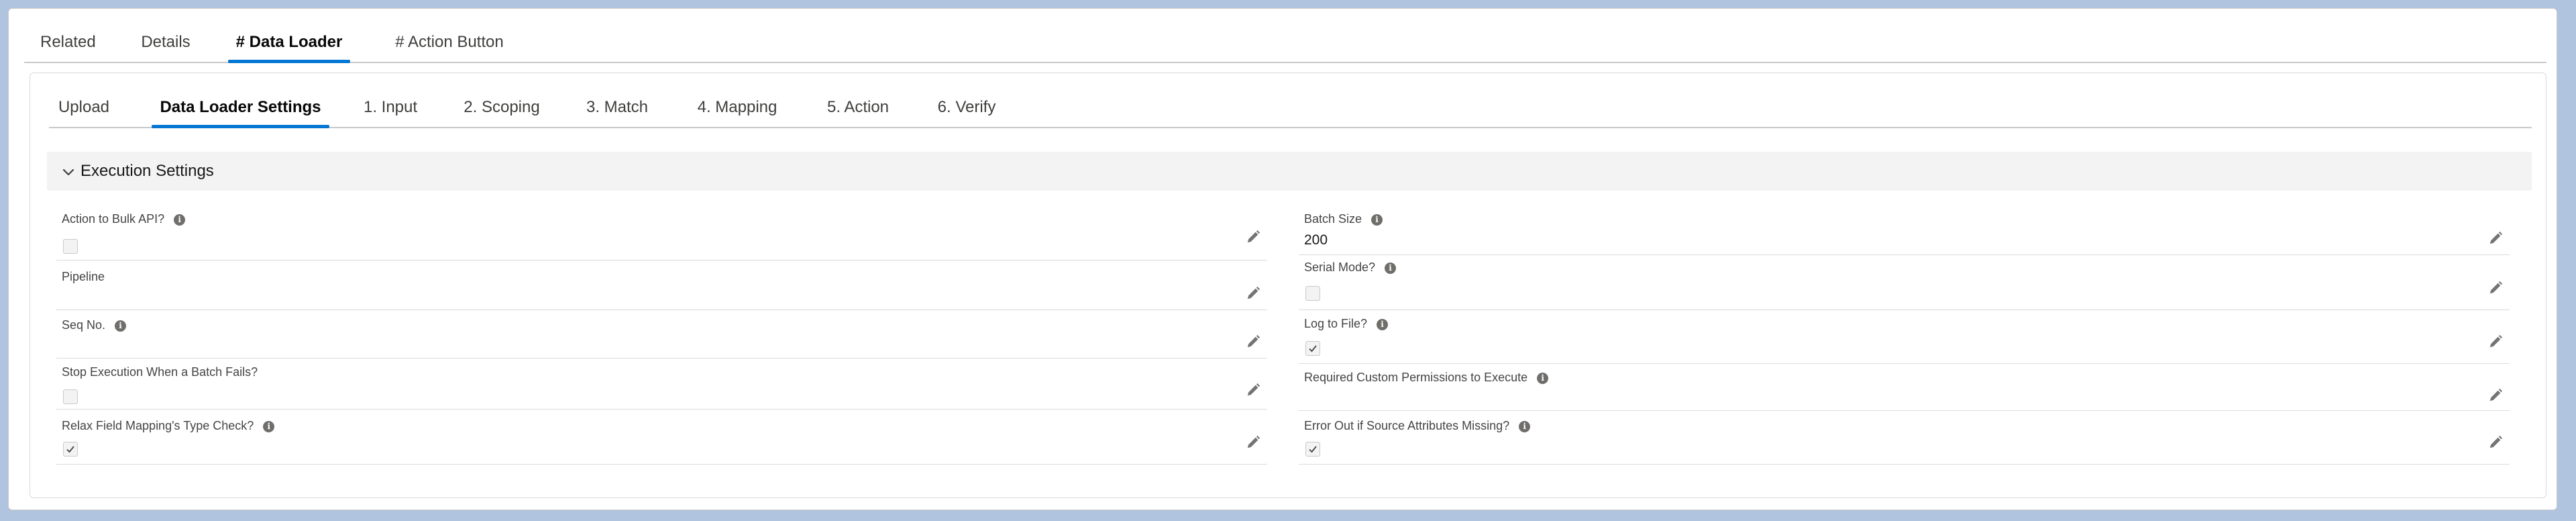 Image resolution: width=2576 pixels, height=521 pixels. What do you see at coordinates (502, 107) in the screenshot?
I see `tab-scoping: 2. Scoping` at bounding box center [502, 107].